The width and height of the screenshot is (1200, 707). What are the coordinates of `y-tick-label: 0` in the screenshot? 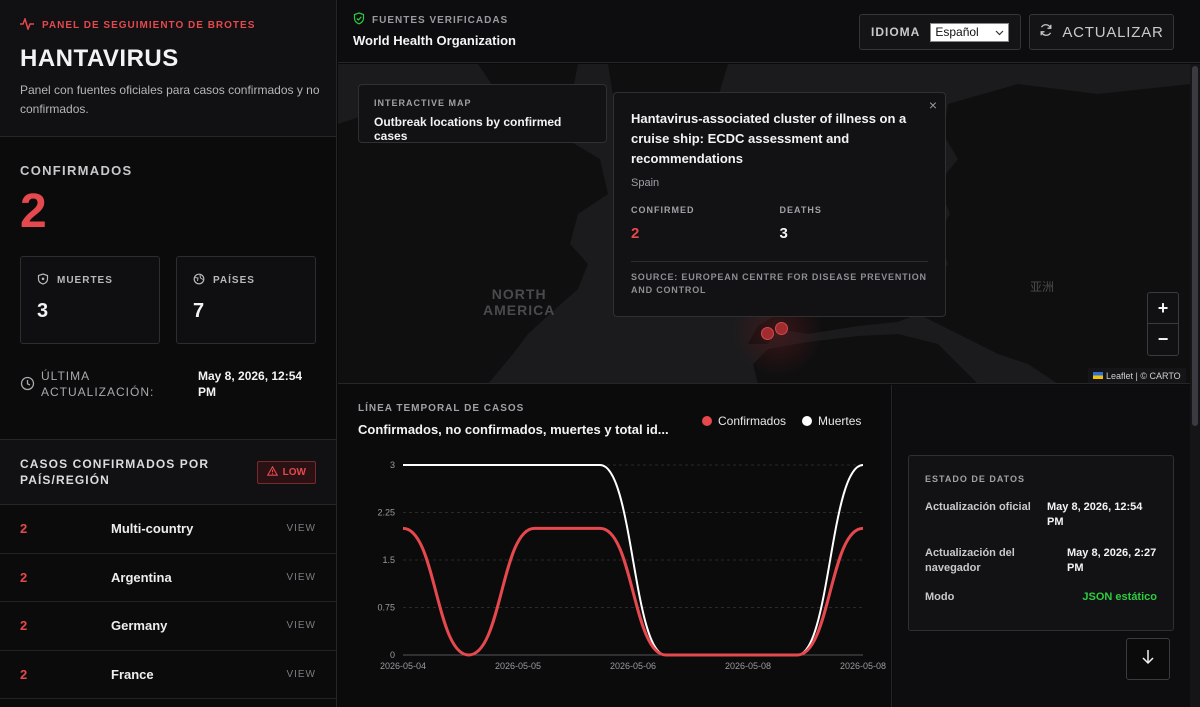 It's located at (392, 655).